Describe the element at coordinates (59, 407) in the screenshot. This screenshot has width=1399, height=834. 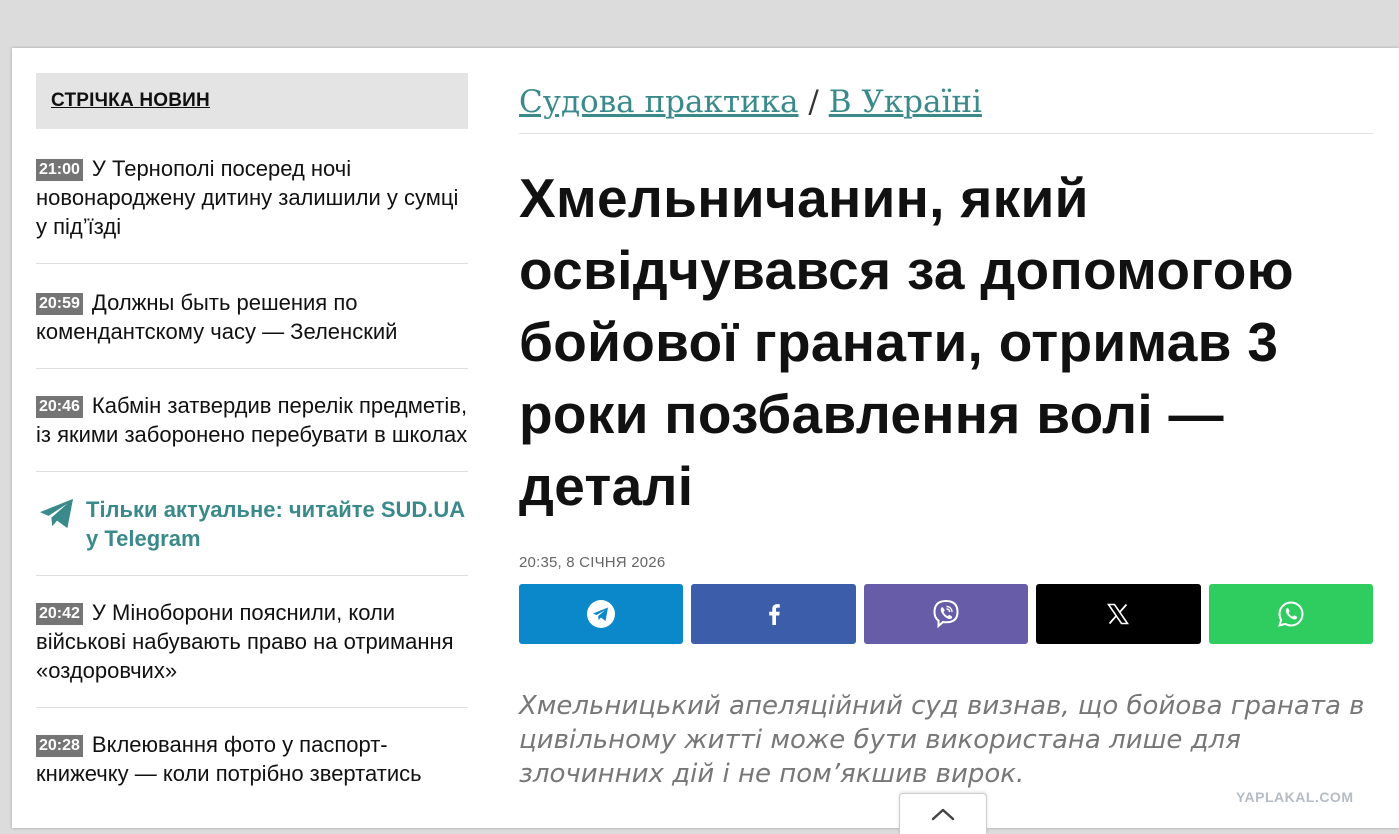
I see `news-time-badge: 20:46` at that location.